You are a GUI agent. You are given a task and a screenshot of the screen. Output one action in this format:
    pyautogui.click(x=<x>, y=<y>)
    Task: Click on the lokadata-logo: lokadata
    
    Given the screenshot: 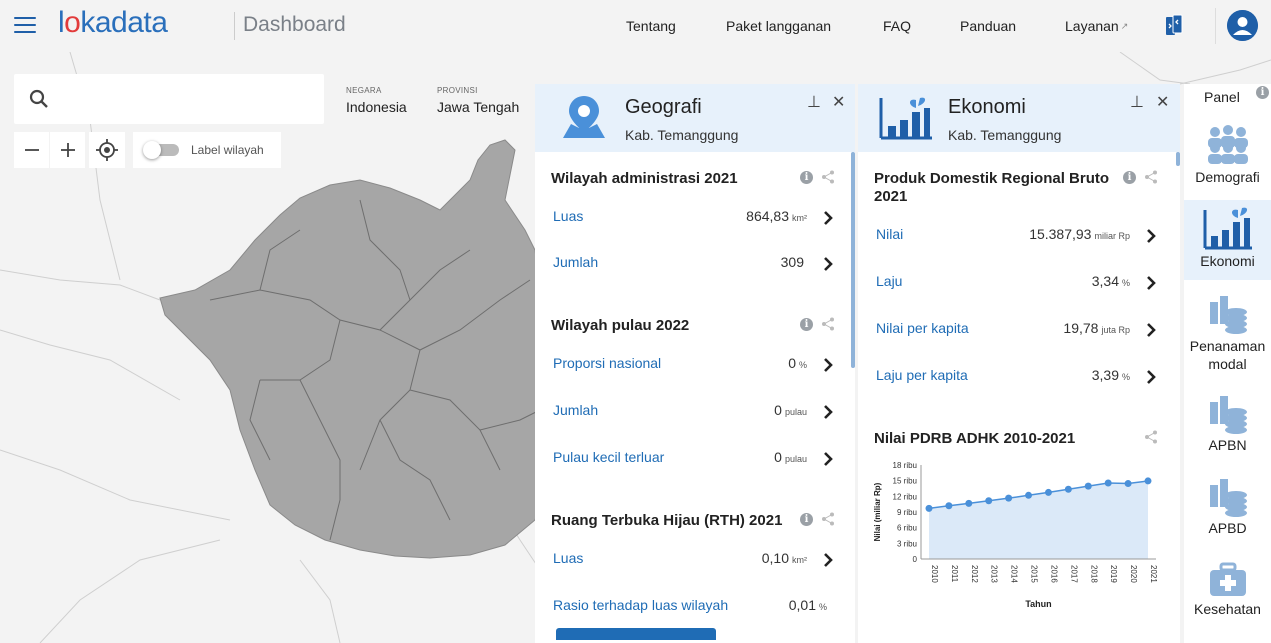 What is the action you would take?
    pyautogui.click(x=113, y=23)
    